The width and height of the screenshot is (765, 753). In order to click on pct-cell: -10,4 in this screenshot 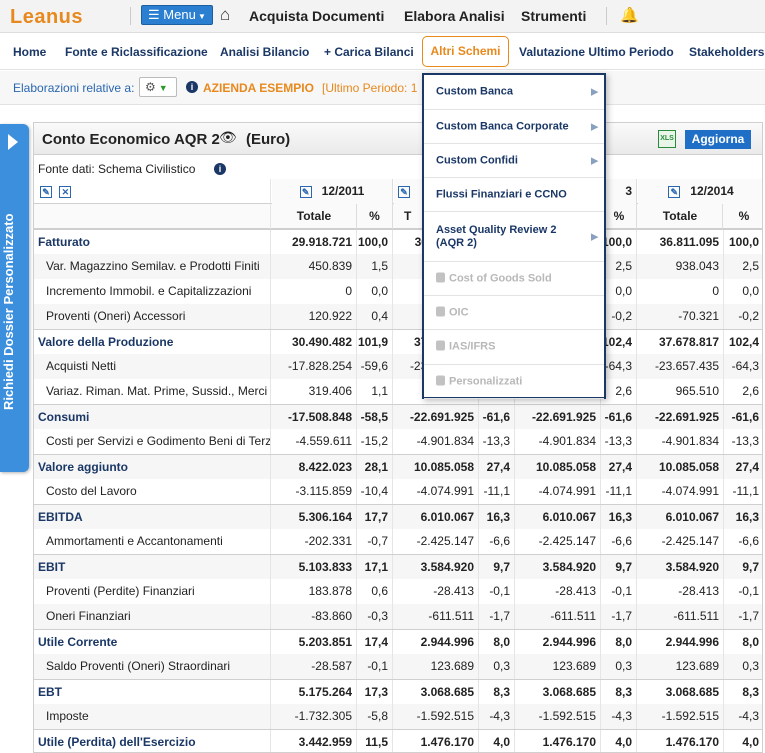, I will do `click(375, 491)`.